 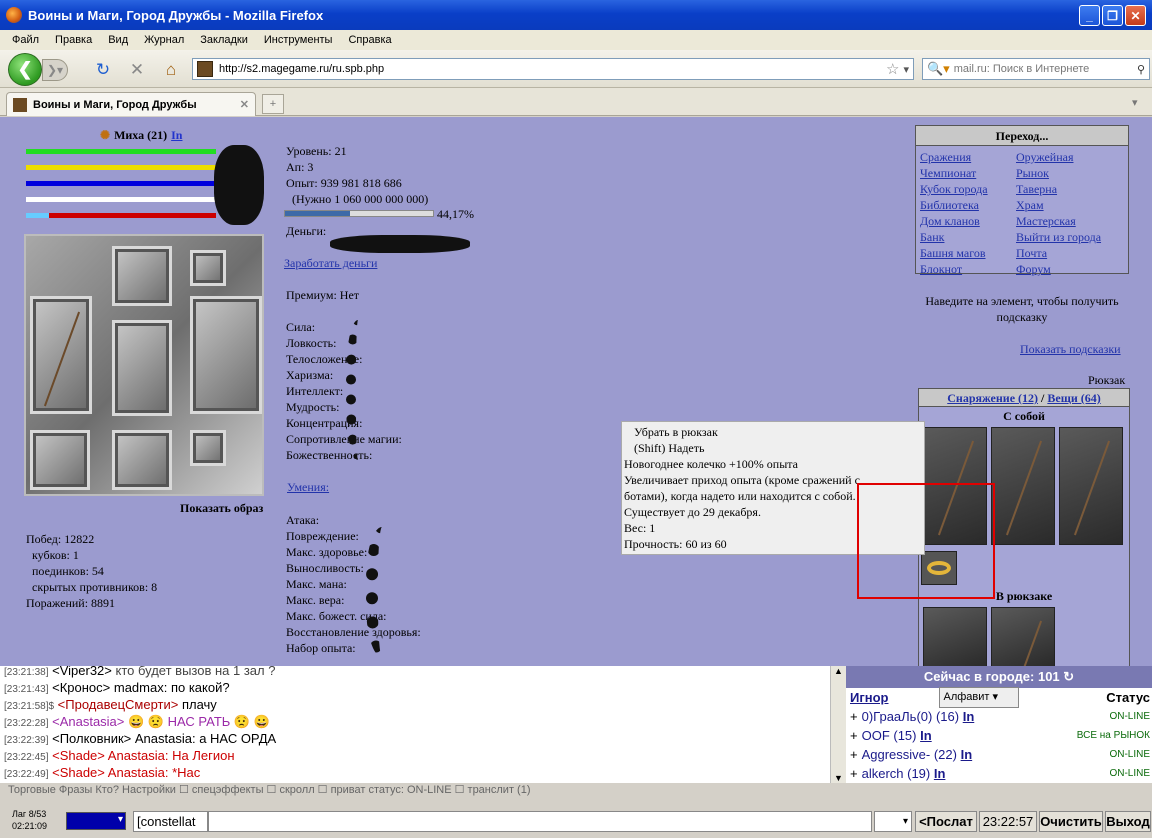 What do you see at coordinates (221, 508) in the screenshot?
I see `show-image-button: Показать образ` at bounding box center [221, 508].